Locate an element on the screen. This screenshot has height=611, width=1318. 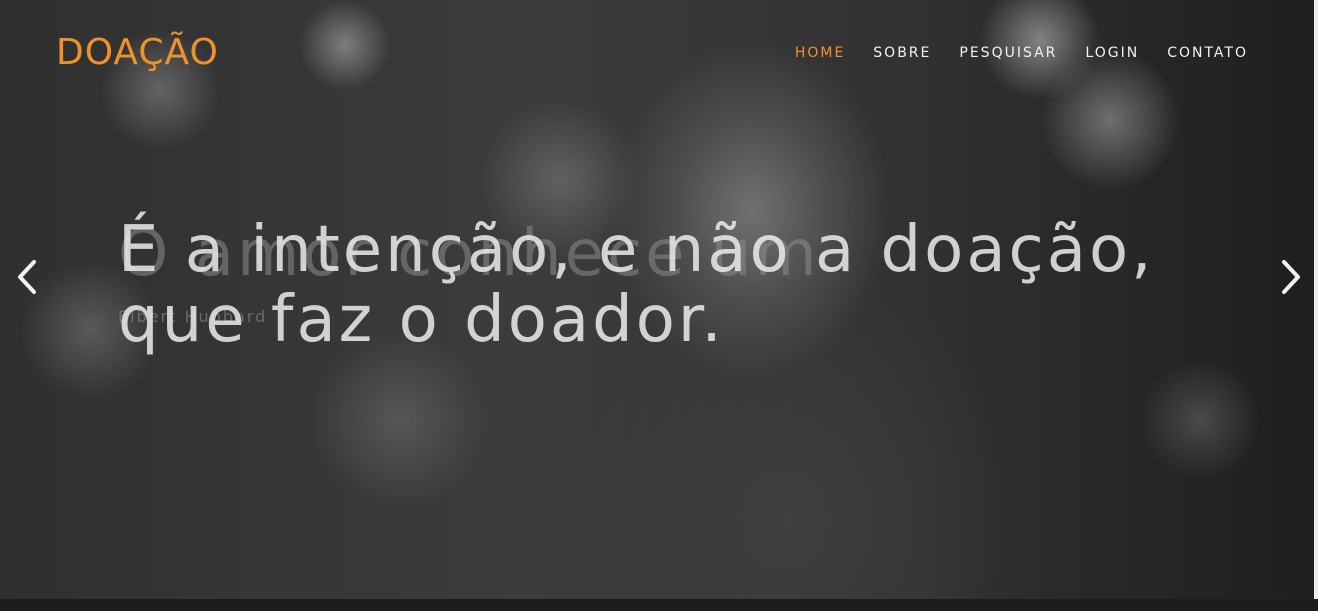
main-nav: HOME SOBRE PESQUISAR LOGIN CONTATO is located at coordinates (1007, 53).